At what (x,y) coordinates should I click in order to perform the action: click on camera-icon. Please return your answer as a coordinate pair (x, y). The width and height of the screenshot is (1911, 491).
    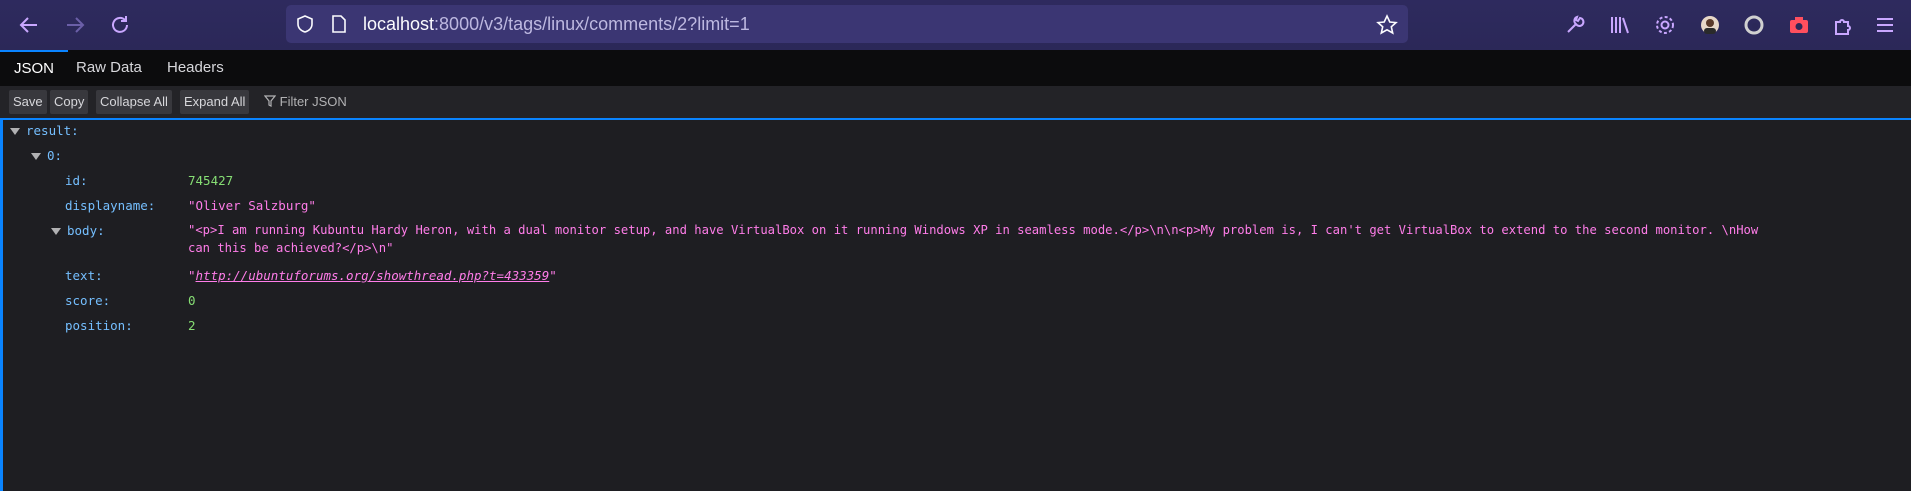
    Looking at the image, I should click on (1799, 25).